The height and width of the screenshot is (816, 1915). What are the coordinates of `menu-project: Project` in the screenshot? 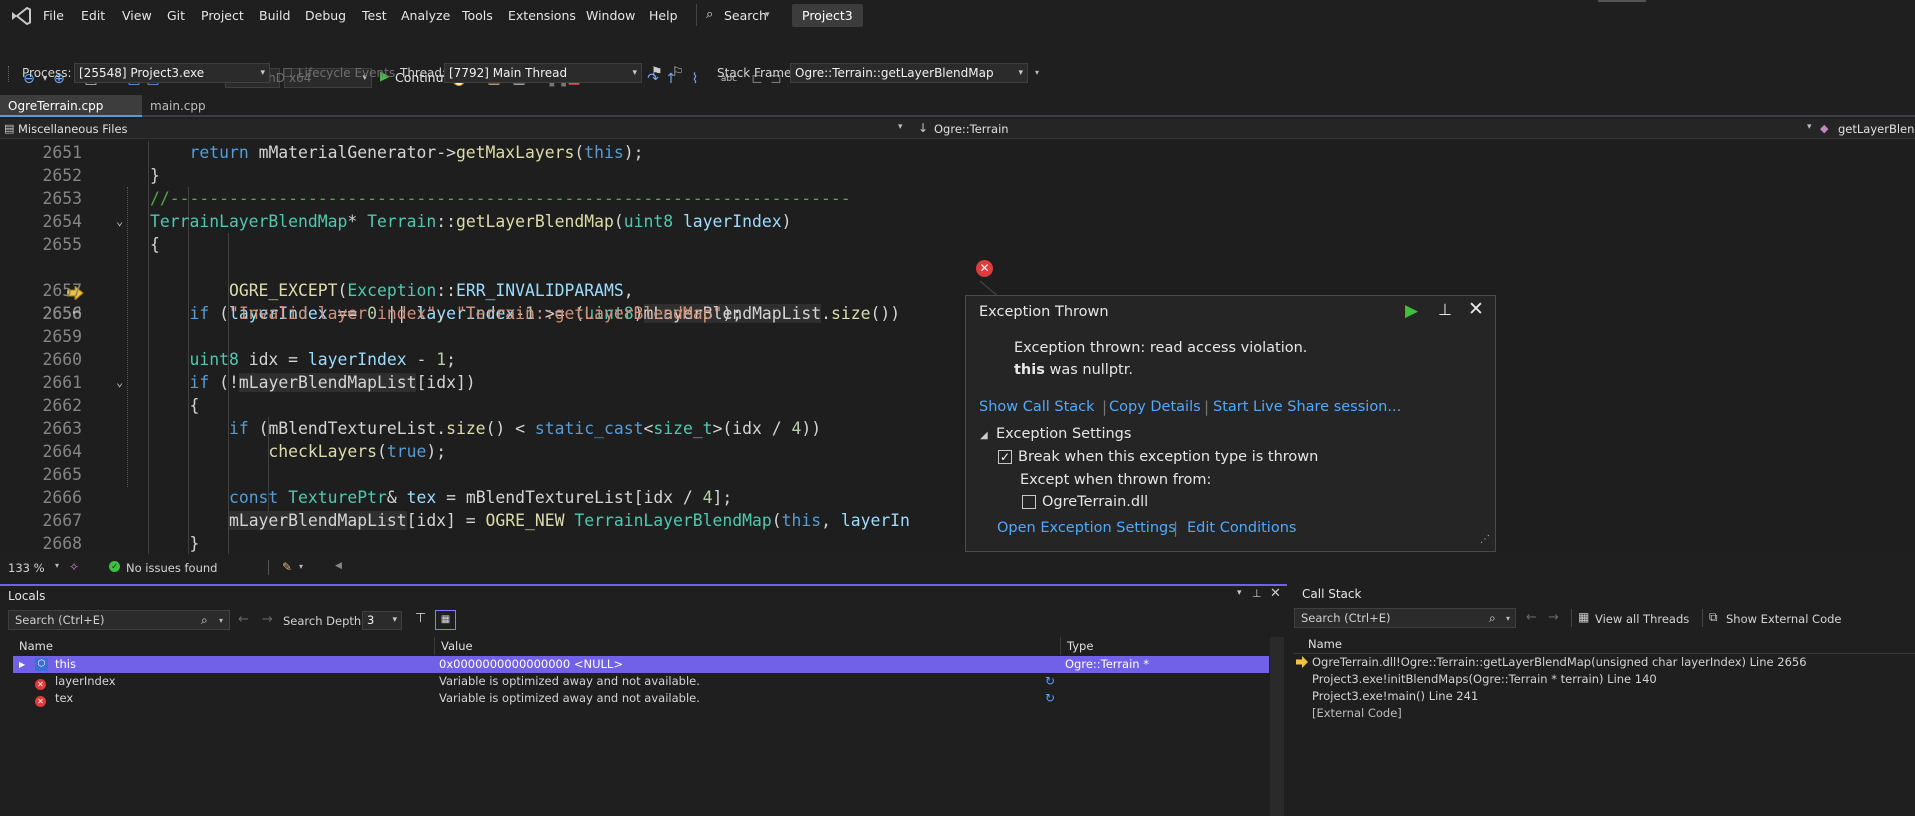 It's located at (222, 15).